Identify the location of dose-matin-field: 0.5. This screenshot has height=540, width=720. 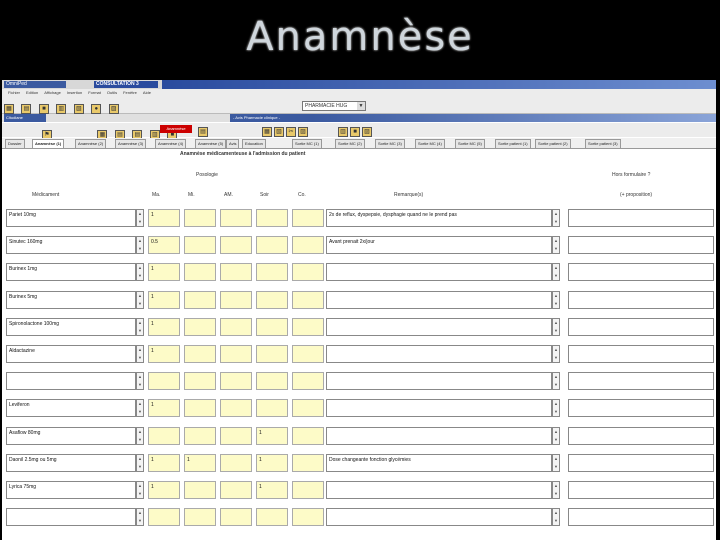
(164, 245).